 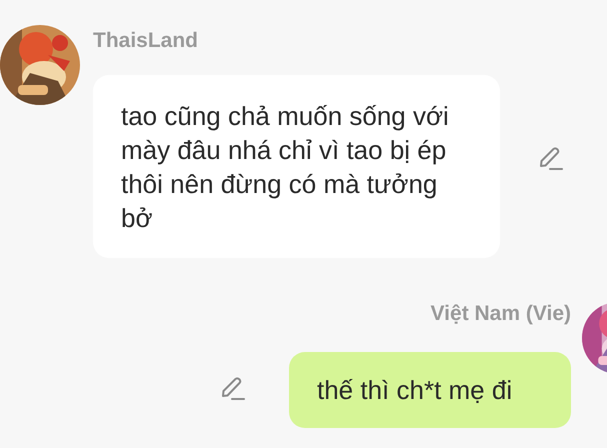 What do you see at coordinates (145, 41) in the screenshot?
I see `sender-name: ThaisLand` at bounding box center [145, 41].